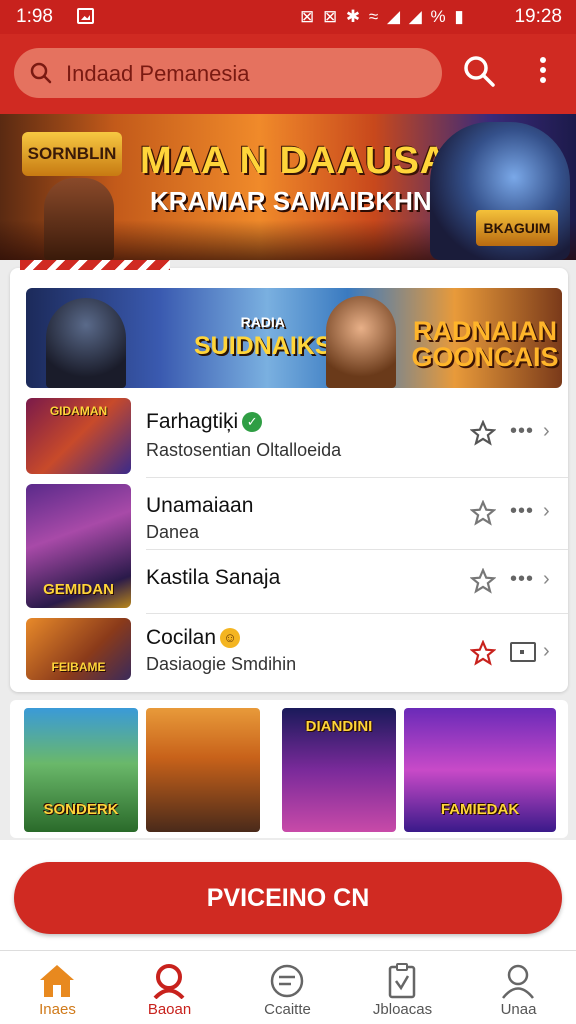 The image size is (576, 1024). Describe the element at coordinates (383, 16) in the screenshot. I see `system-status-icons: ⊠ ⊠ ✱ ≈ ◢ ◢ % ▮` at that location.